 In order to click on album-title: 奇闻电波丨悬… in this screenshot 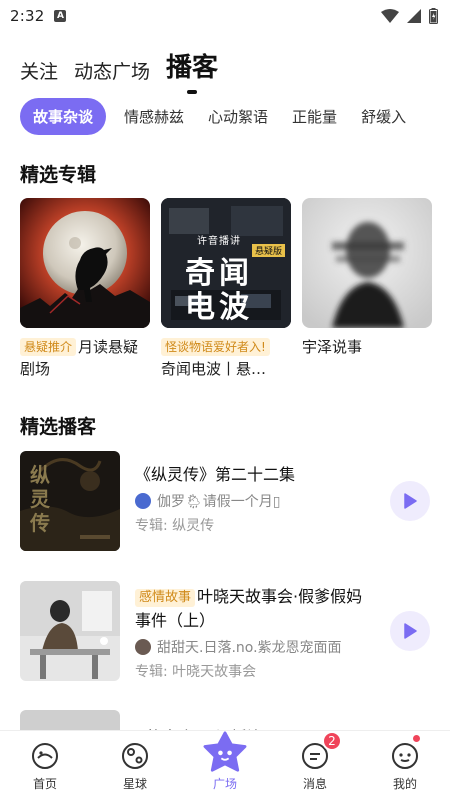, I will do `click(214, 369)`.